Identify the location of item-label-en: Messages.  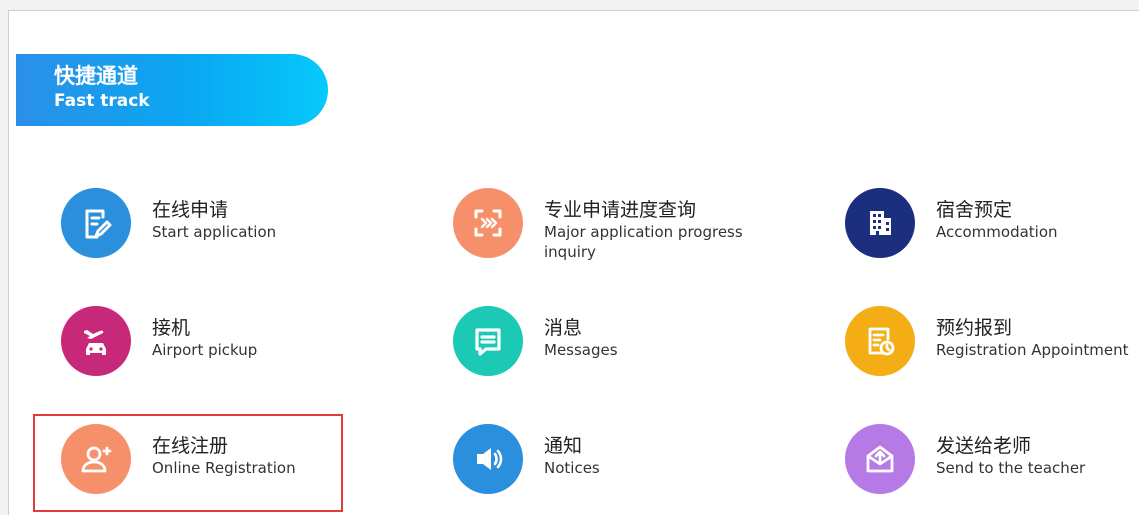
(581, 350).